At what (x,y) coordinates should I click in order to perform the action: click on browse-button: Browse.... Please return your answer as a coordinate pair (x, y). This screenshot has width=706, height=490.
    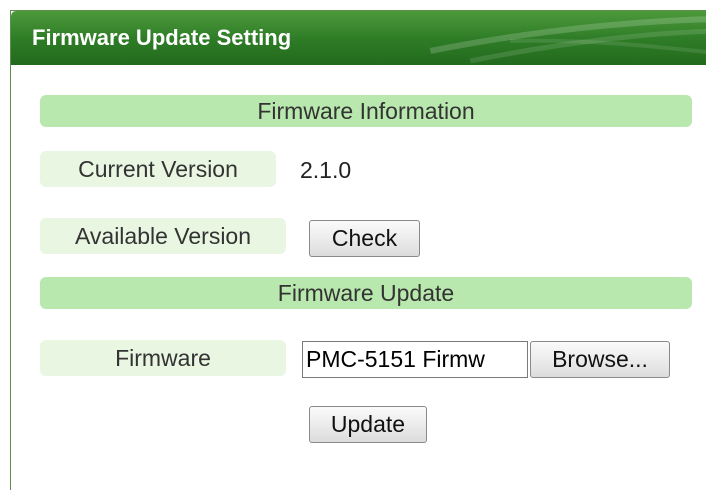
    Looking at the image, I should click on (600, 359).